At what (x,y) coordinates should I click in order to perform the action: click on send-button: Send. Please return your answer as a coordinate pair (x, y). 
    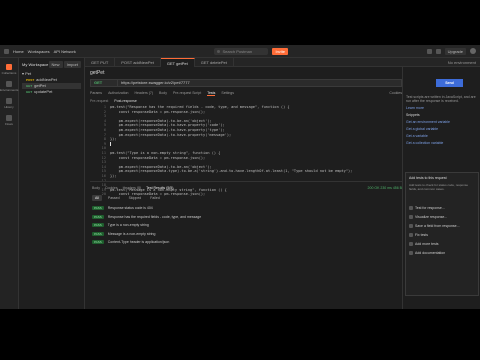
    Looking at the image, I should click on (449, 83).